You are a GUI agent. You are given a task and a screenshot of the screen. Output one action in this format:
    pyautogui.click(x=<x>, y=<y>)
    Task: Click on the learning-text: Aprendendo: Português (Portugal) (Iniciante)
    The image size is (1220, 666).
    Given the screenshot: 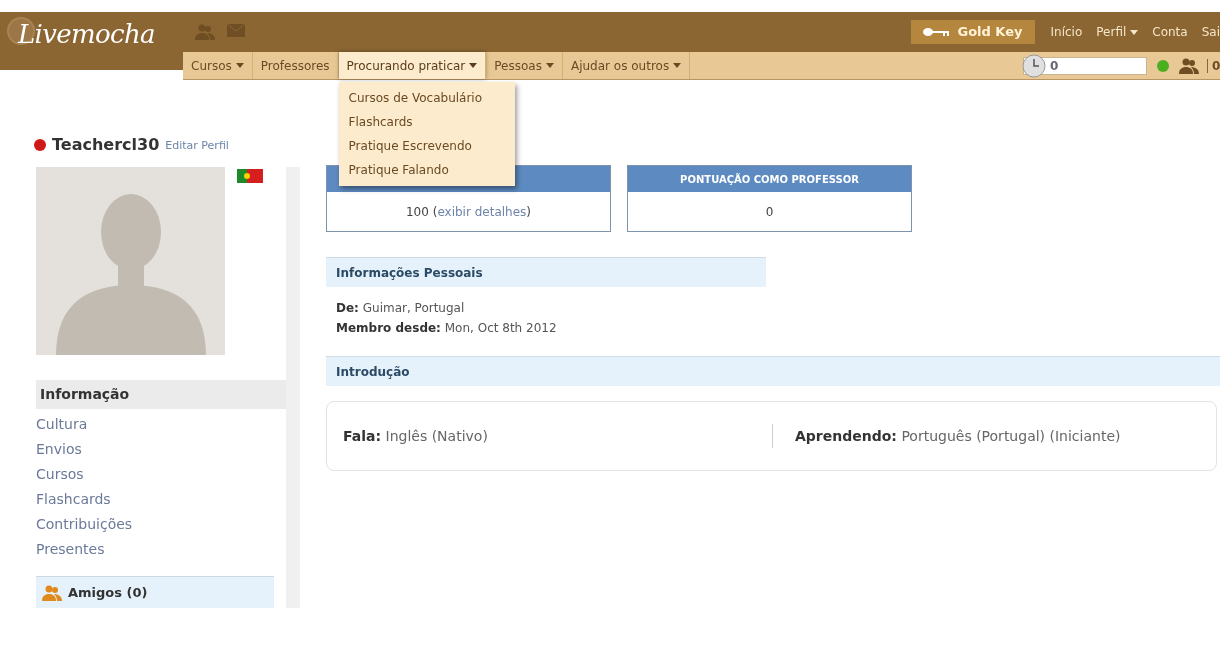 What is the action you would take?
    pyautogui.click(x=958, y=435)
    